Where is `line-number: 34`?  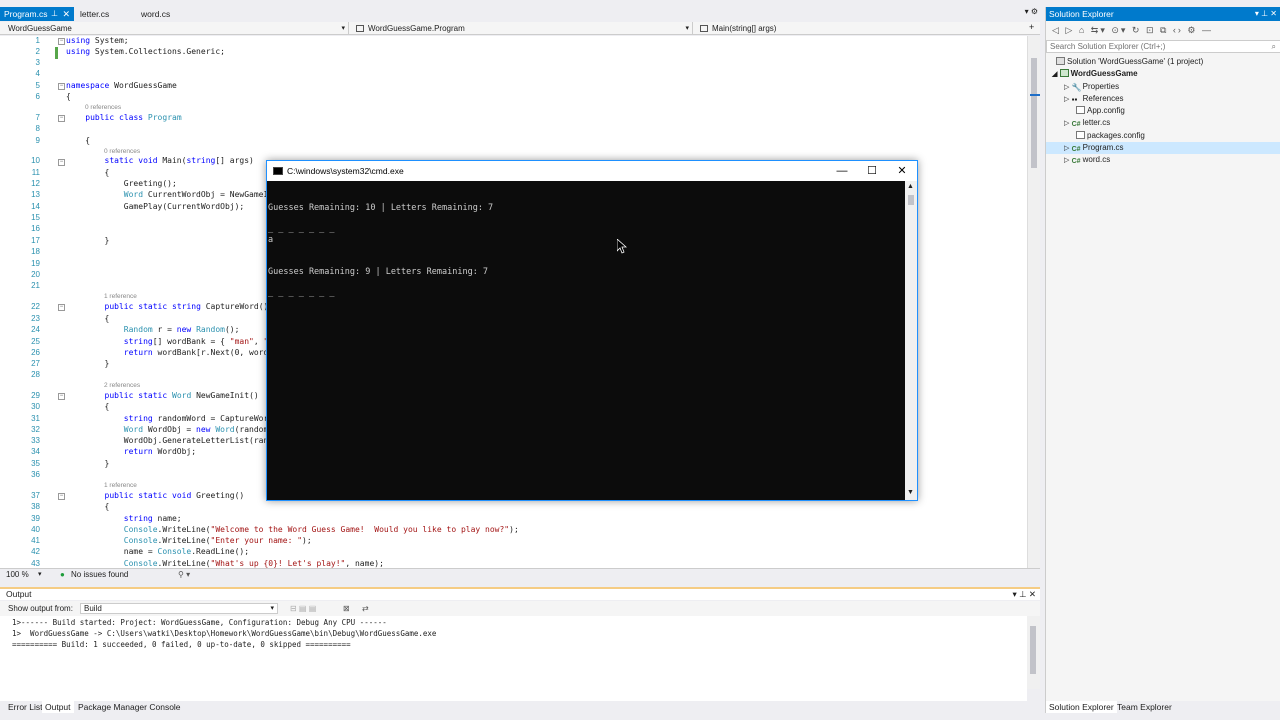
line-number: 34 is located at coordinates (35, 451).